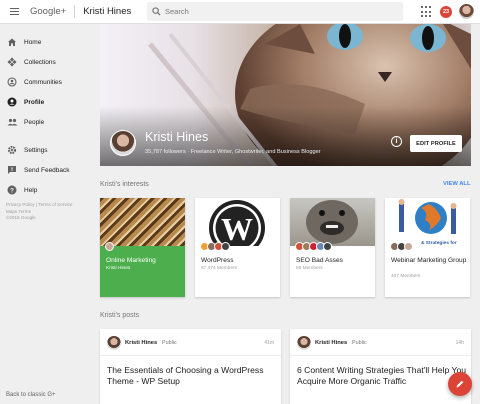 The width and height of the screenshot is (480, 404). What do you see at coordinates (21, 217) in the screenshot?
I see `copyright-text: ©2015 Google` at bounding box center [21, 217].